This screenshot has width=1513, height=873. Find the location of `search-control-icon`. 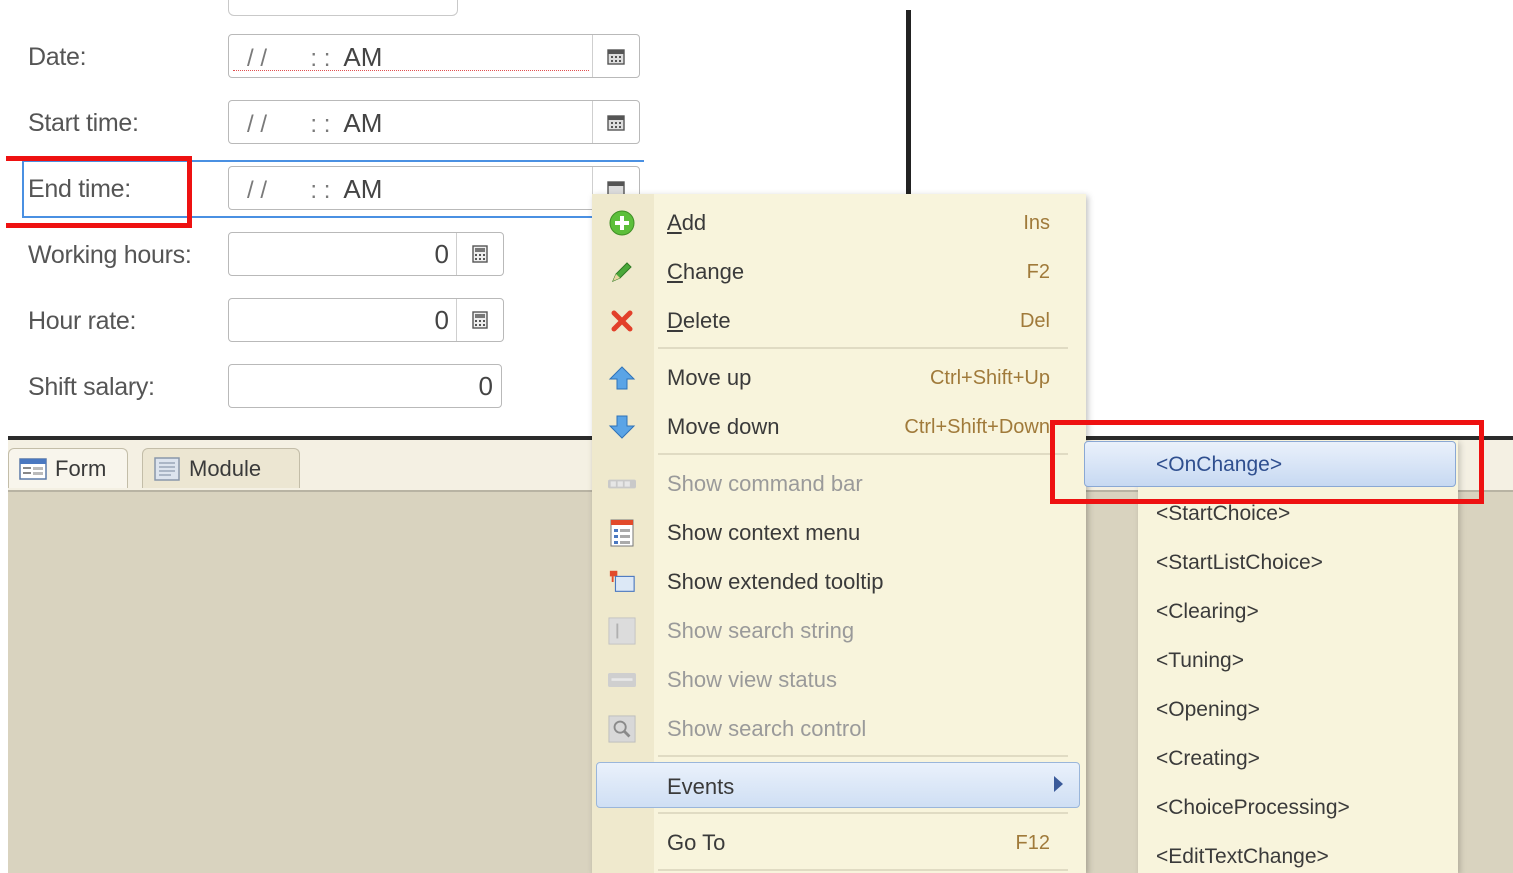

search-control-icon is located at coordinates (622, 729).